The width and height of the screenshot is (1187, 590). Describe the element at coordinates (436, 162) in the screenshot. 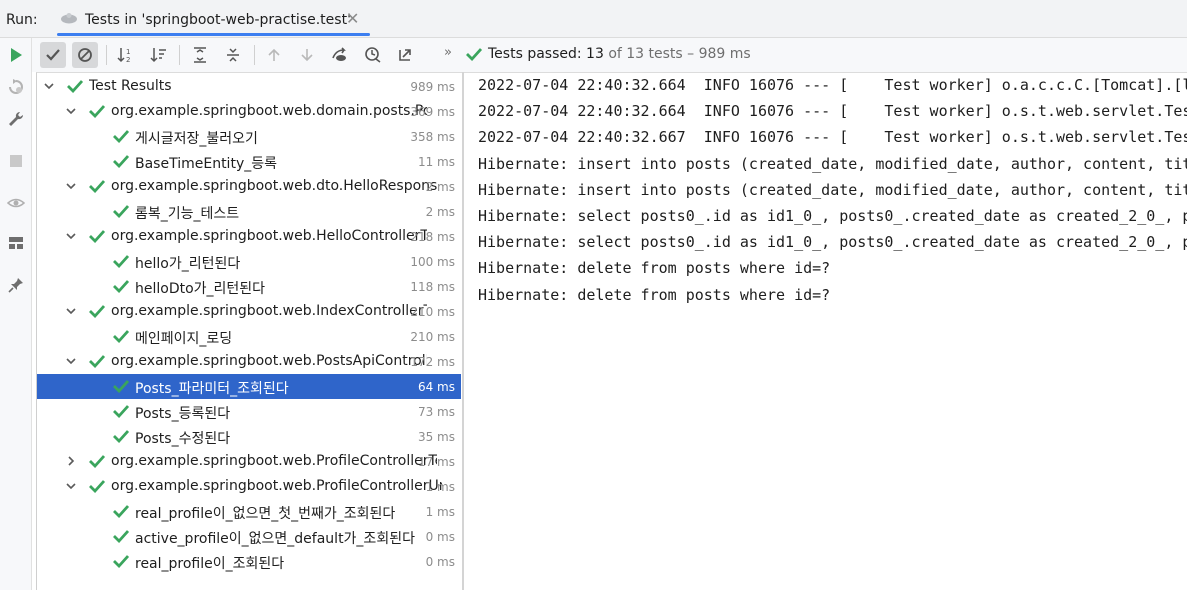

I see `test-duration: 11 ms` at that location.